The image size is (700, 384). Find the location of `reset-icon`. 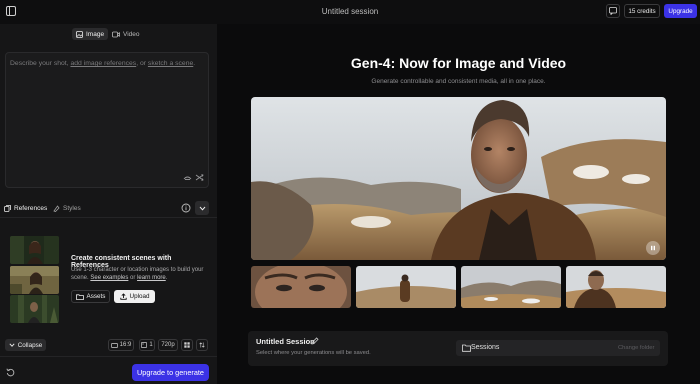

reset-icon is located at coordinates (10, 372).